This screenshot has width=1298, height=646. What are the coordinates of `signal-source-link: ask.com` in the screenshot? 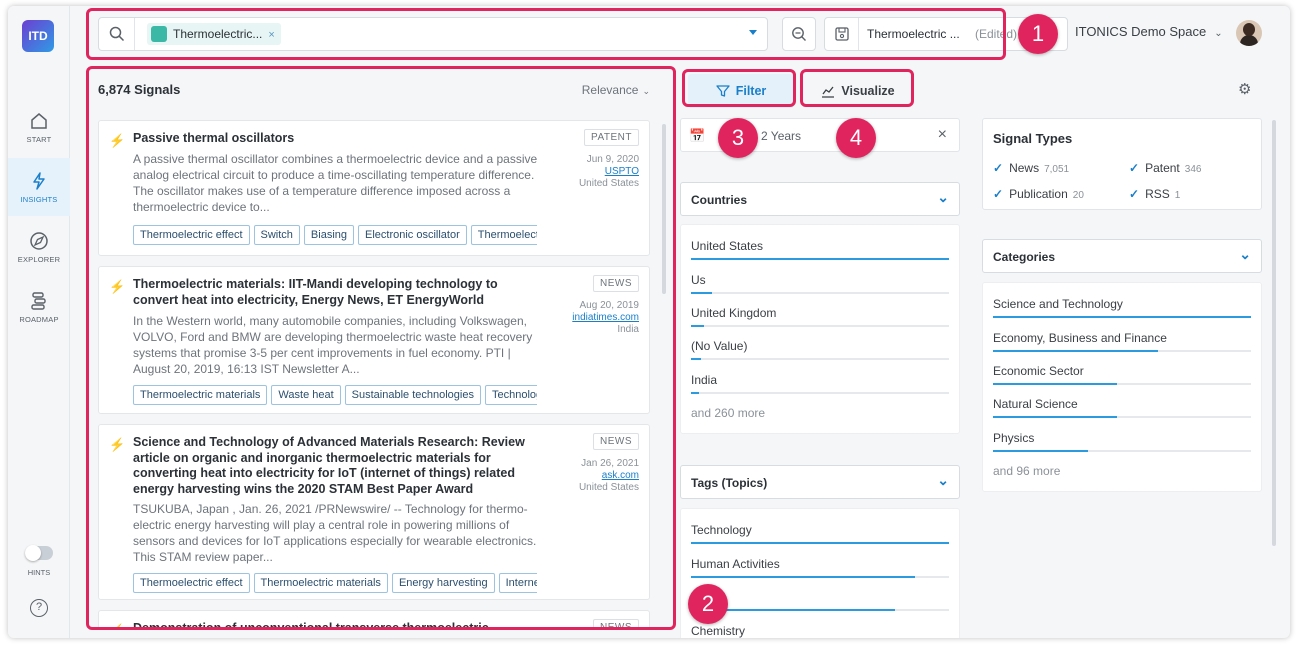 It's located at (594, 476).